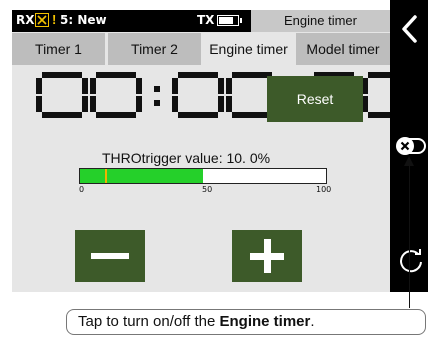 The height and width of the screenshot is (338, 438). Describe the element at coordinates (324, 189) in the screenshot. I see `scale-tick-100: 100` at that location.